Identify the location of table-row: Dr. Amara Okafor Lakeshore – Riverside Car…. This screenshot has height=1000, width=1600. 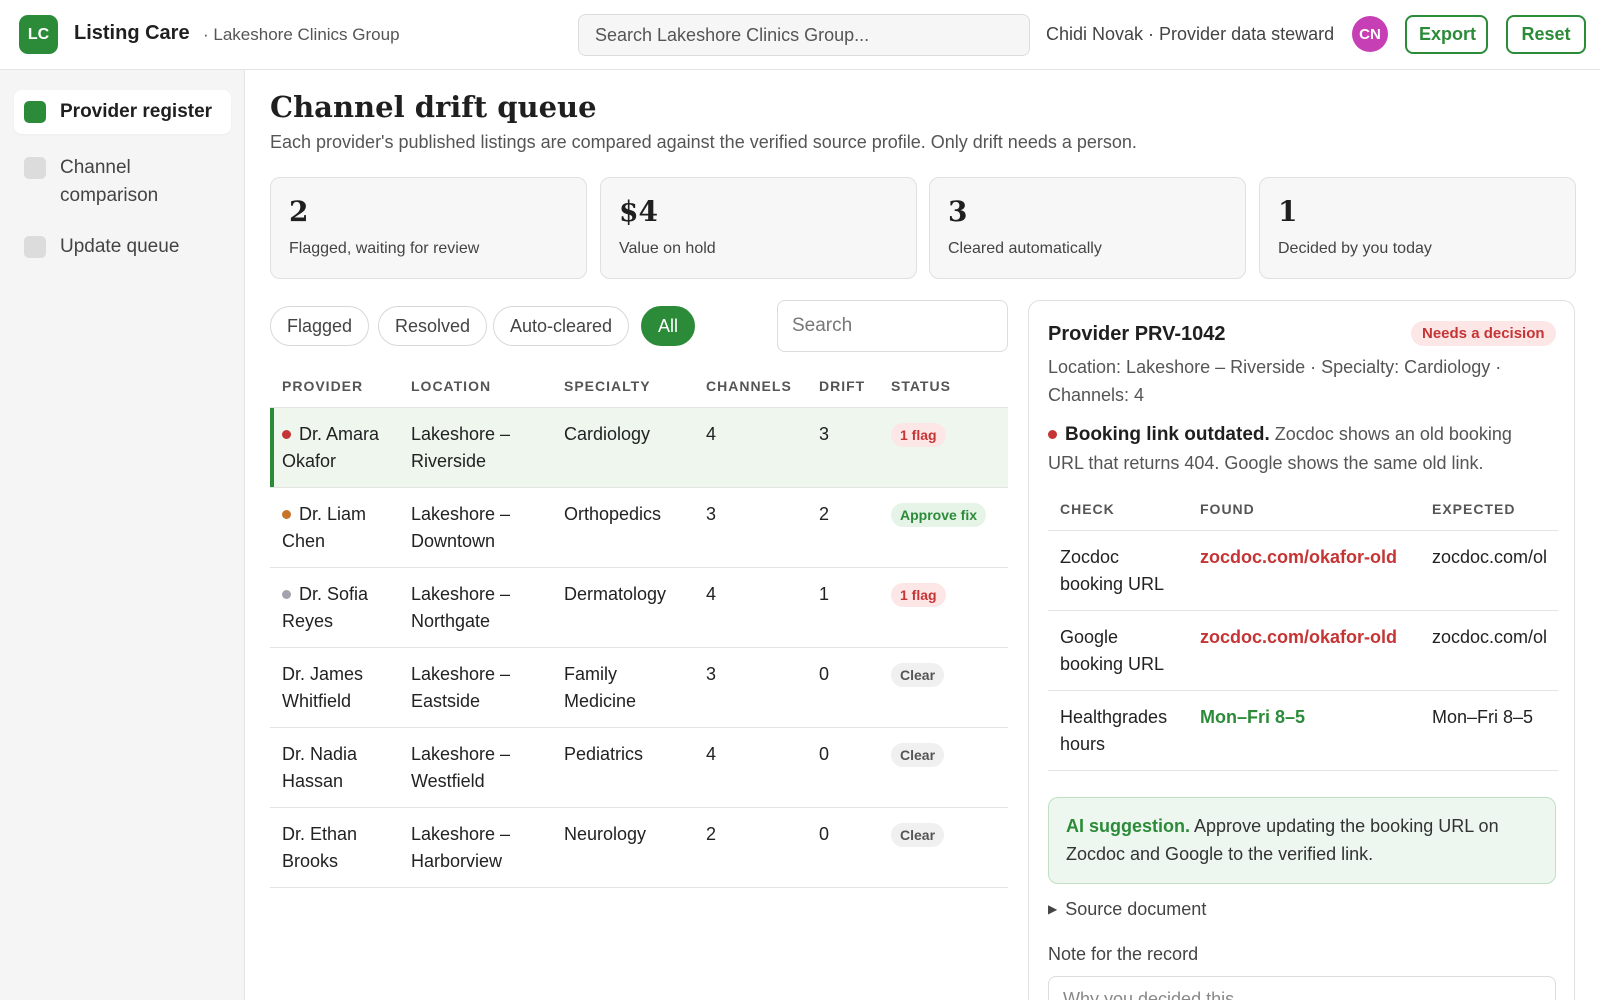
(639, 447).